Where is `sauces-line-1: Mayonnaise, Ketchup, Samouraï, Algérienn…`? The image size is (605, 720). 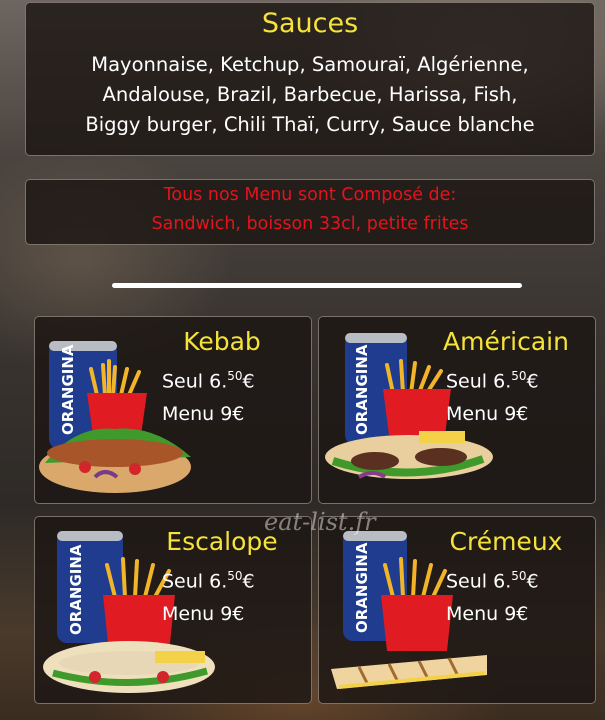 sauces-line-1: Mayonnaise, Ketchup, Samouraï, Algérienn… is located at coordinates (310, 64).